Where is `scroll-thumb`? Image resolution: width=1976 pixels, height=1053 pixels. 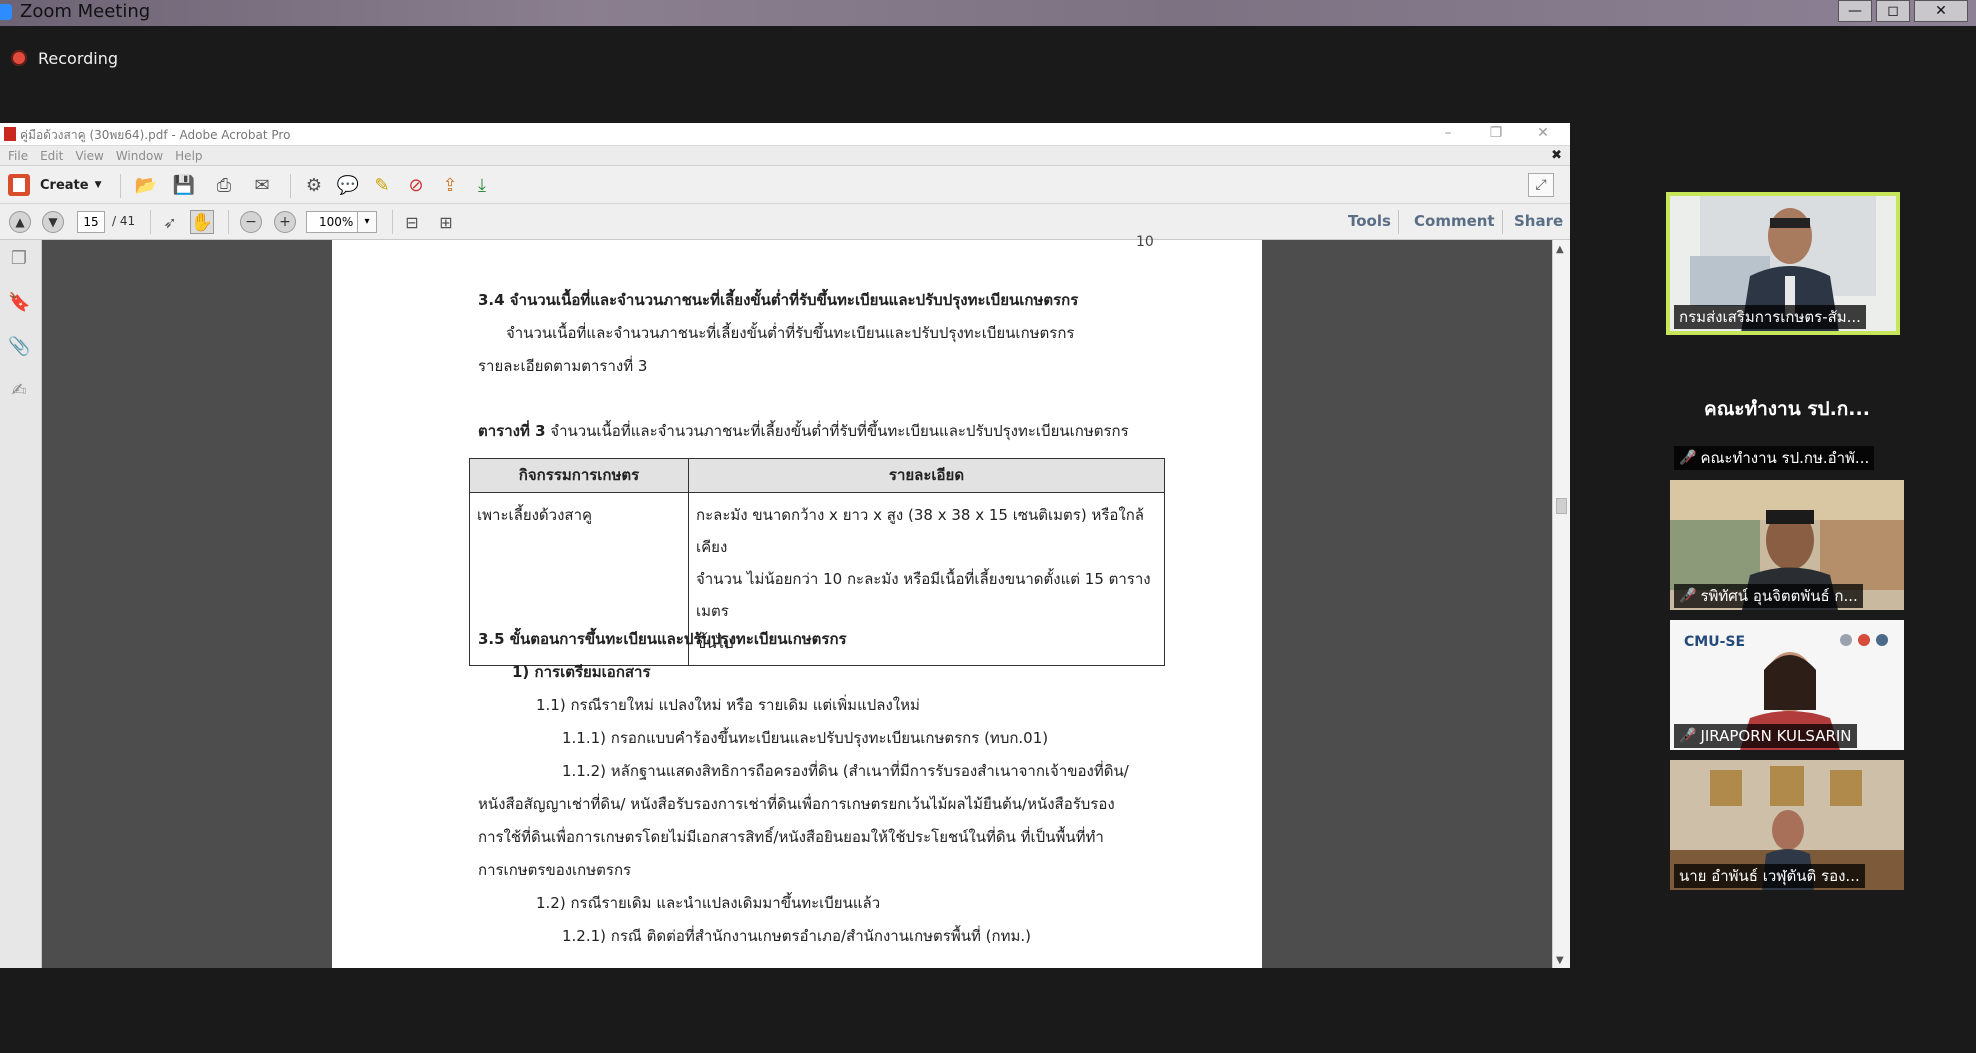
scroll-thumb is located at coordinates (1561, 506).